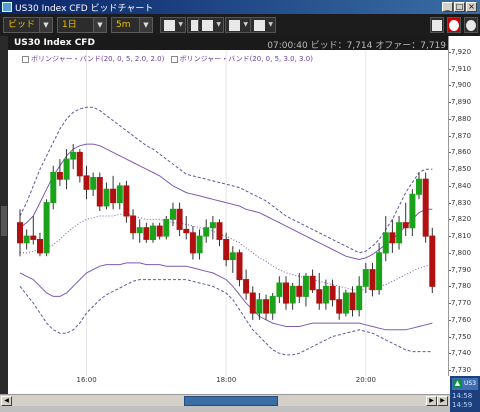  I want to click on window-icon, so click(437, 25).